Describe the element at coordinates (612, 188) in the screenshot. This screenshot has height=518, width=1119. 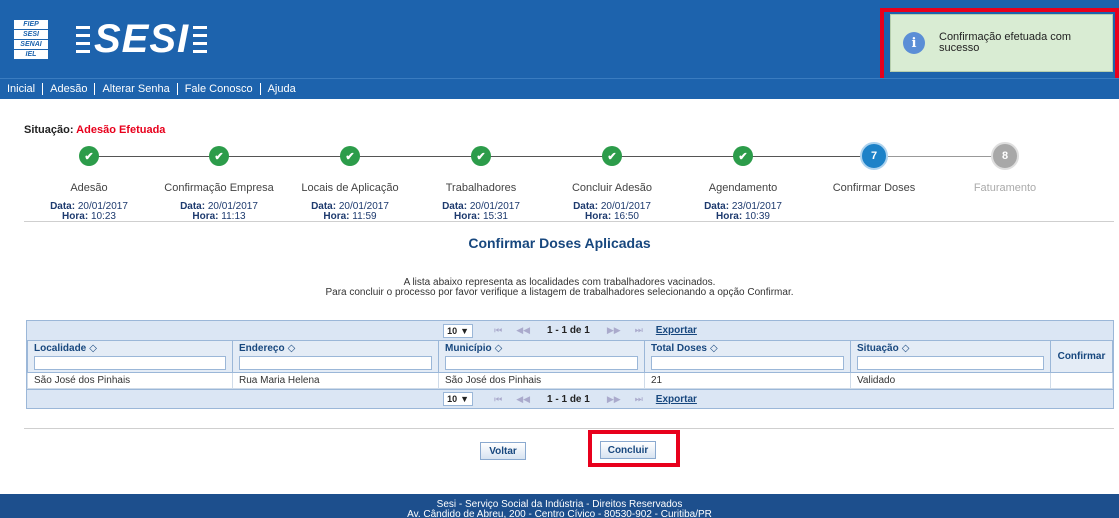
I see `step-label: Concluir Adesão` at that location.